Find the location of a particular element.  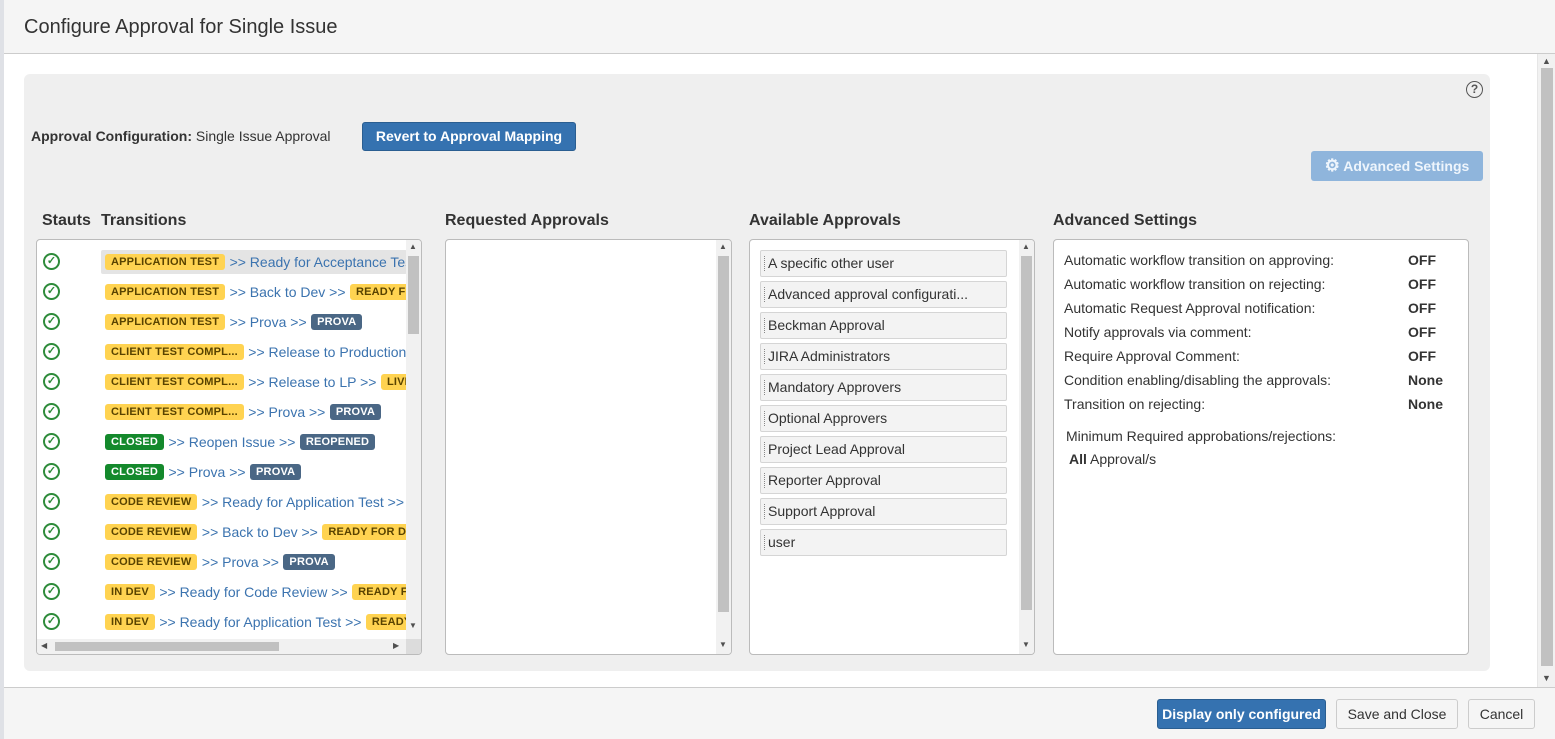

available-approval-item: Beckman Approval is located at coordinates (883, 325).